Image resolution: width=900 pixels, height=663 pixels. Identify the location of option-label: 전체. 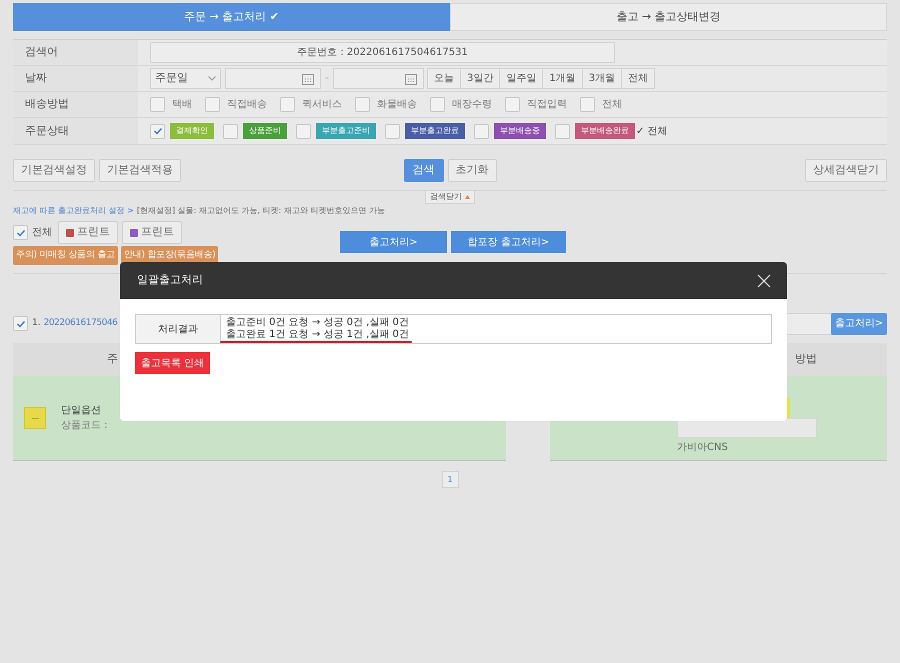
(612, 105).